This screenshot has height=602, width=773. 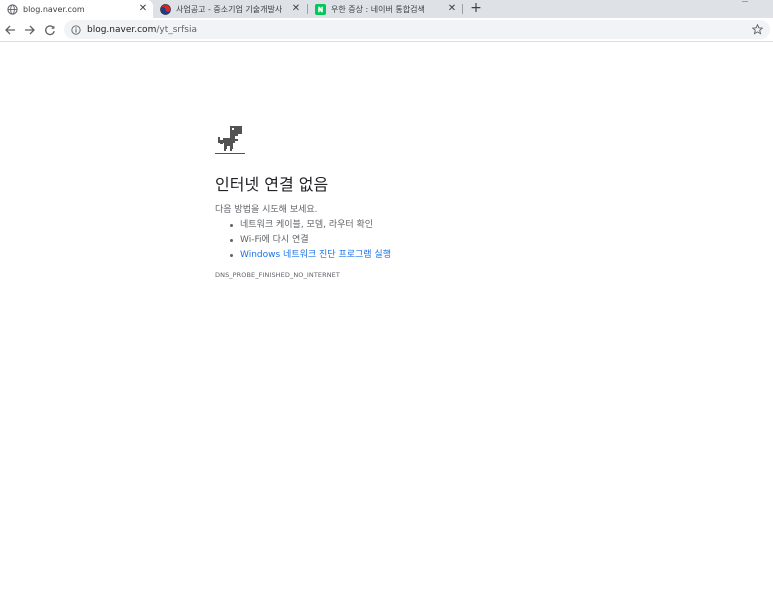 I want to click on network-diagnostics-link: Windows 네트워크 진단 프로그램 실행, so click(x=405, y=255).